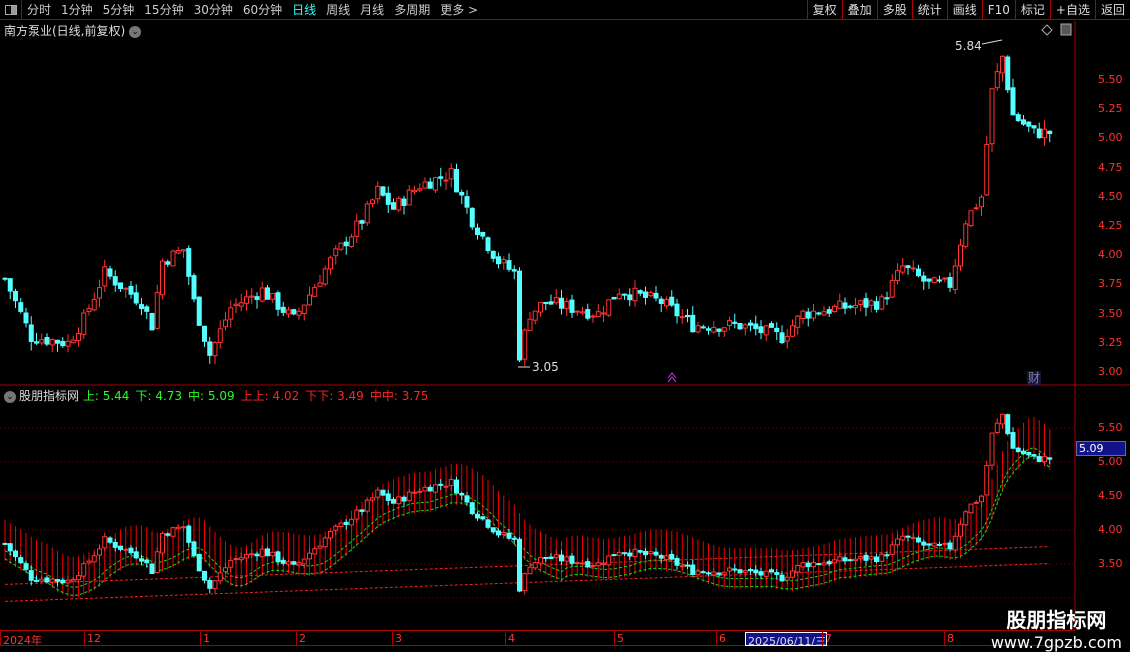 The height and width of the screenshot is (652, 1130). I want to click on y-tick: 5.50, so click(1110, 427).